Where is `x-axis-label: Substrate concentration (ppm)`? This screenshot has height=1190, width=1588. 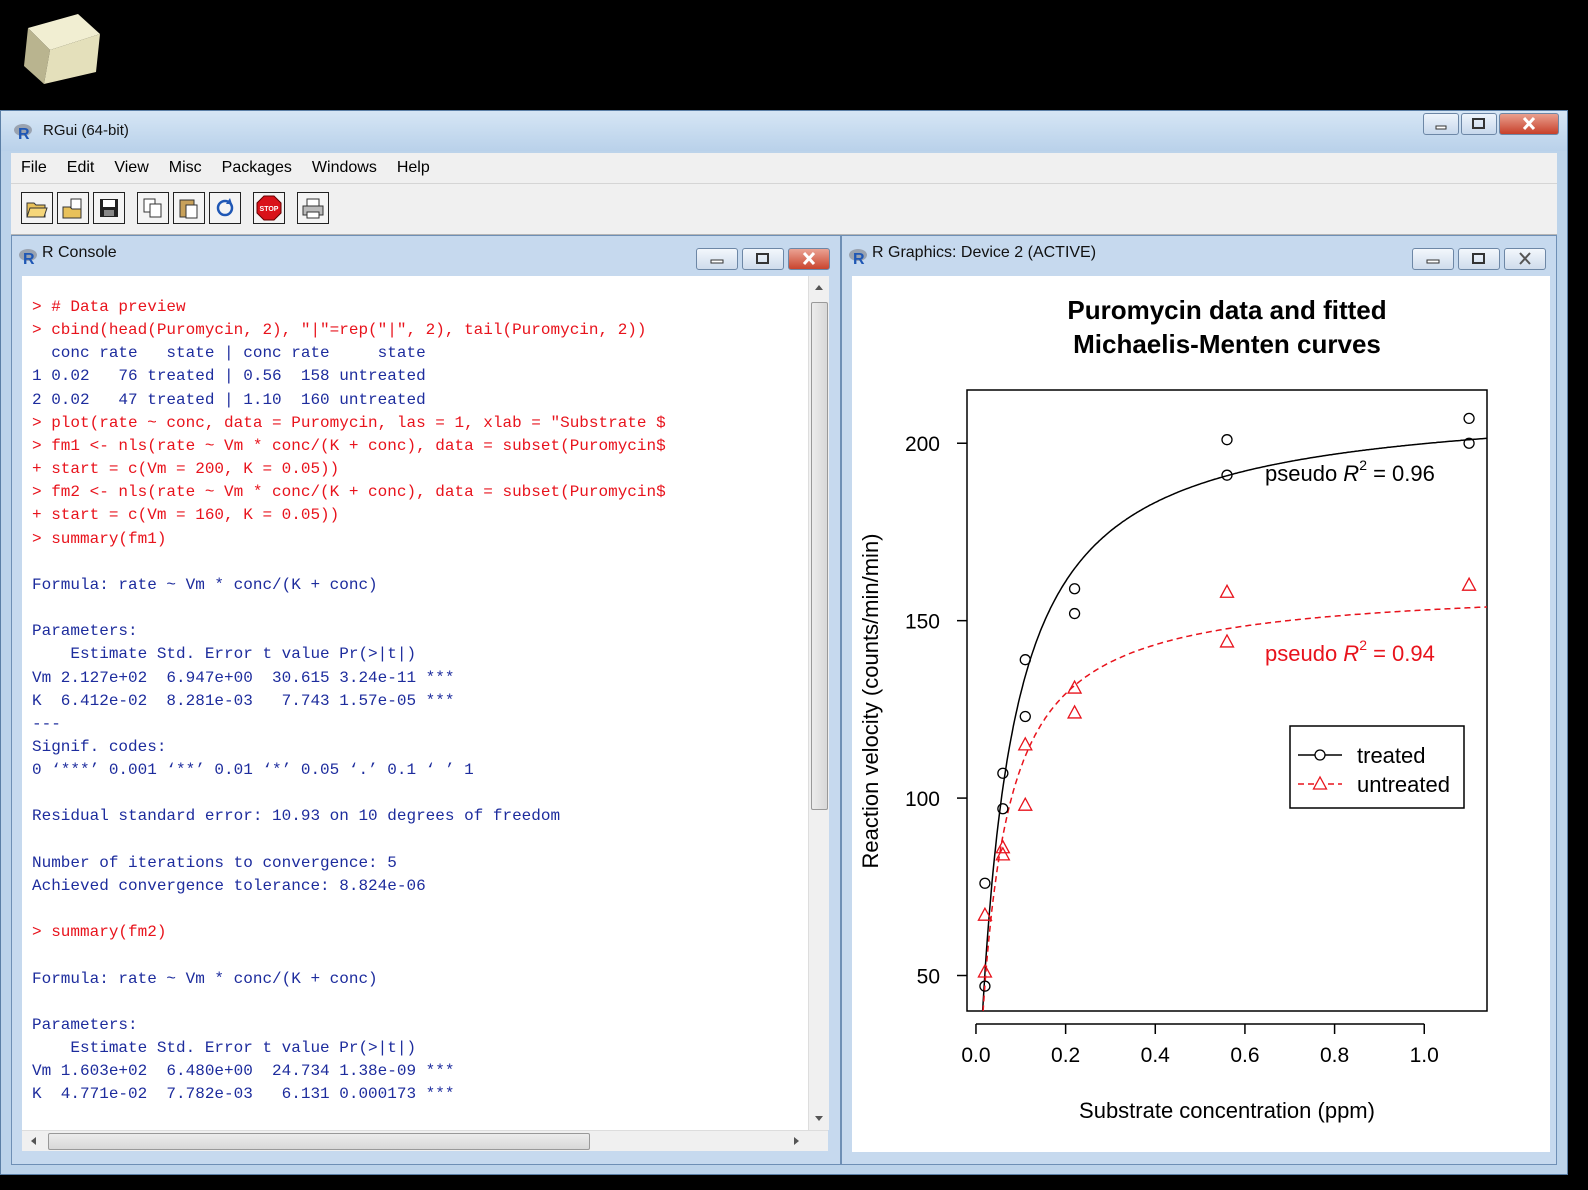
x-axis-label: Substrate concentration (ppm) is located at coordinates (1227, 1110).